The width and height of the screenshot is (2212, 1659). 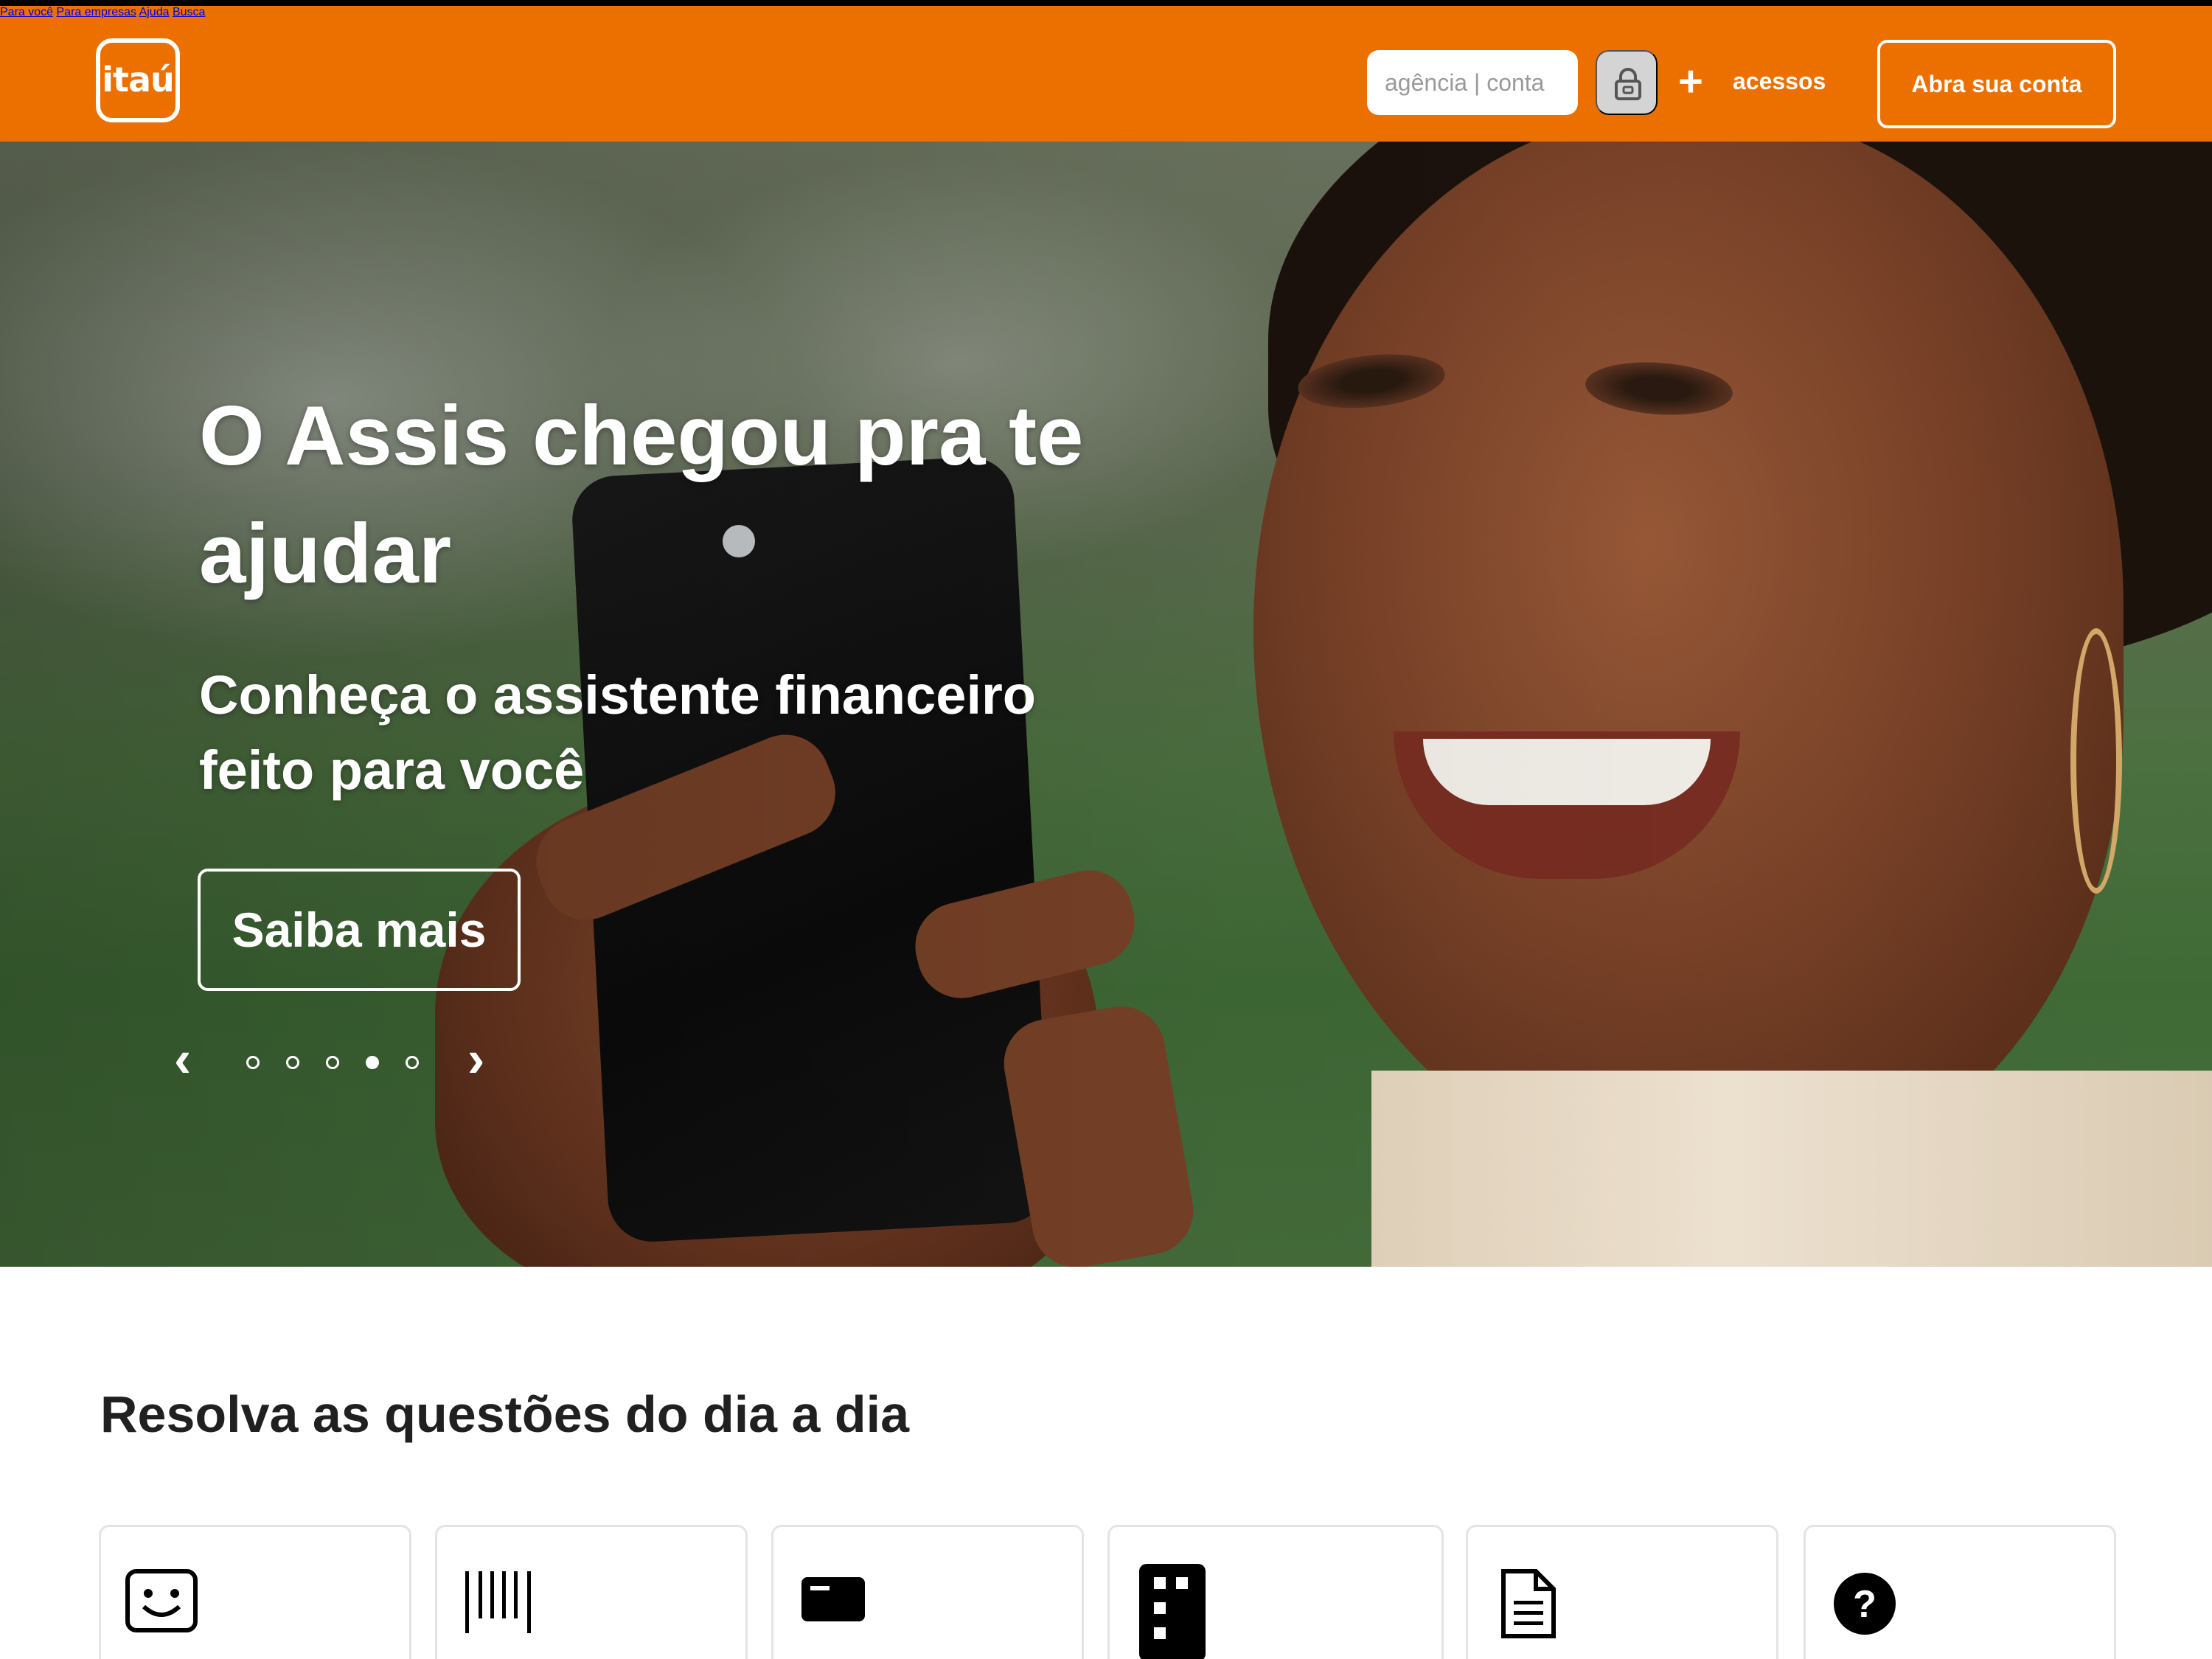 I want to click on document-icon, so click(x=1528, y=1603).